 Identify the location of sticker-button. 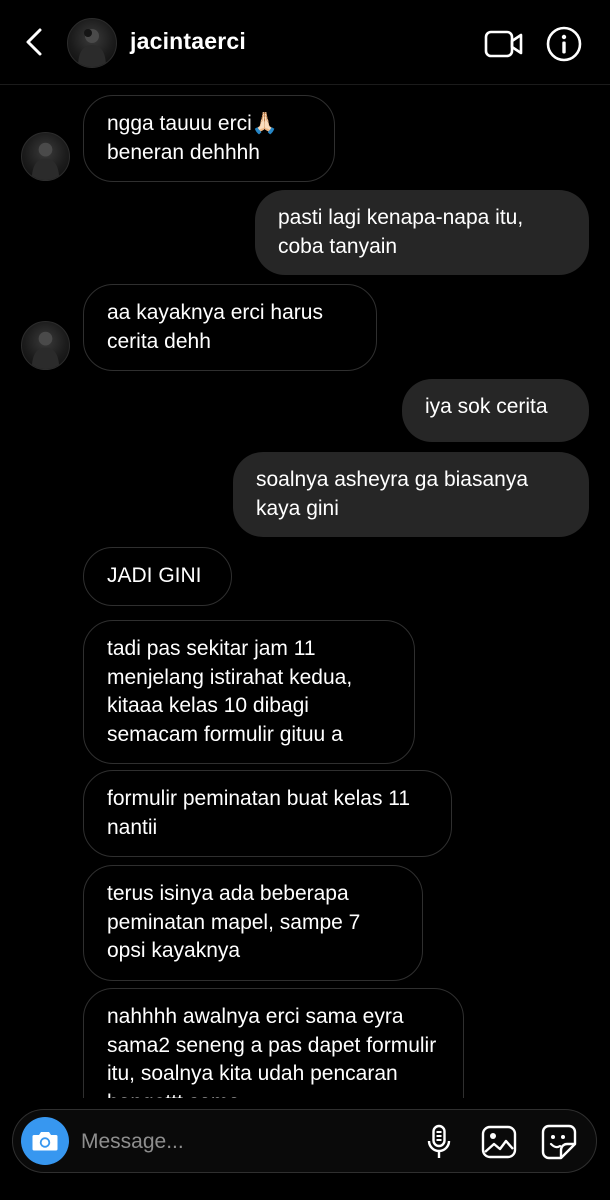
(559, 1142).